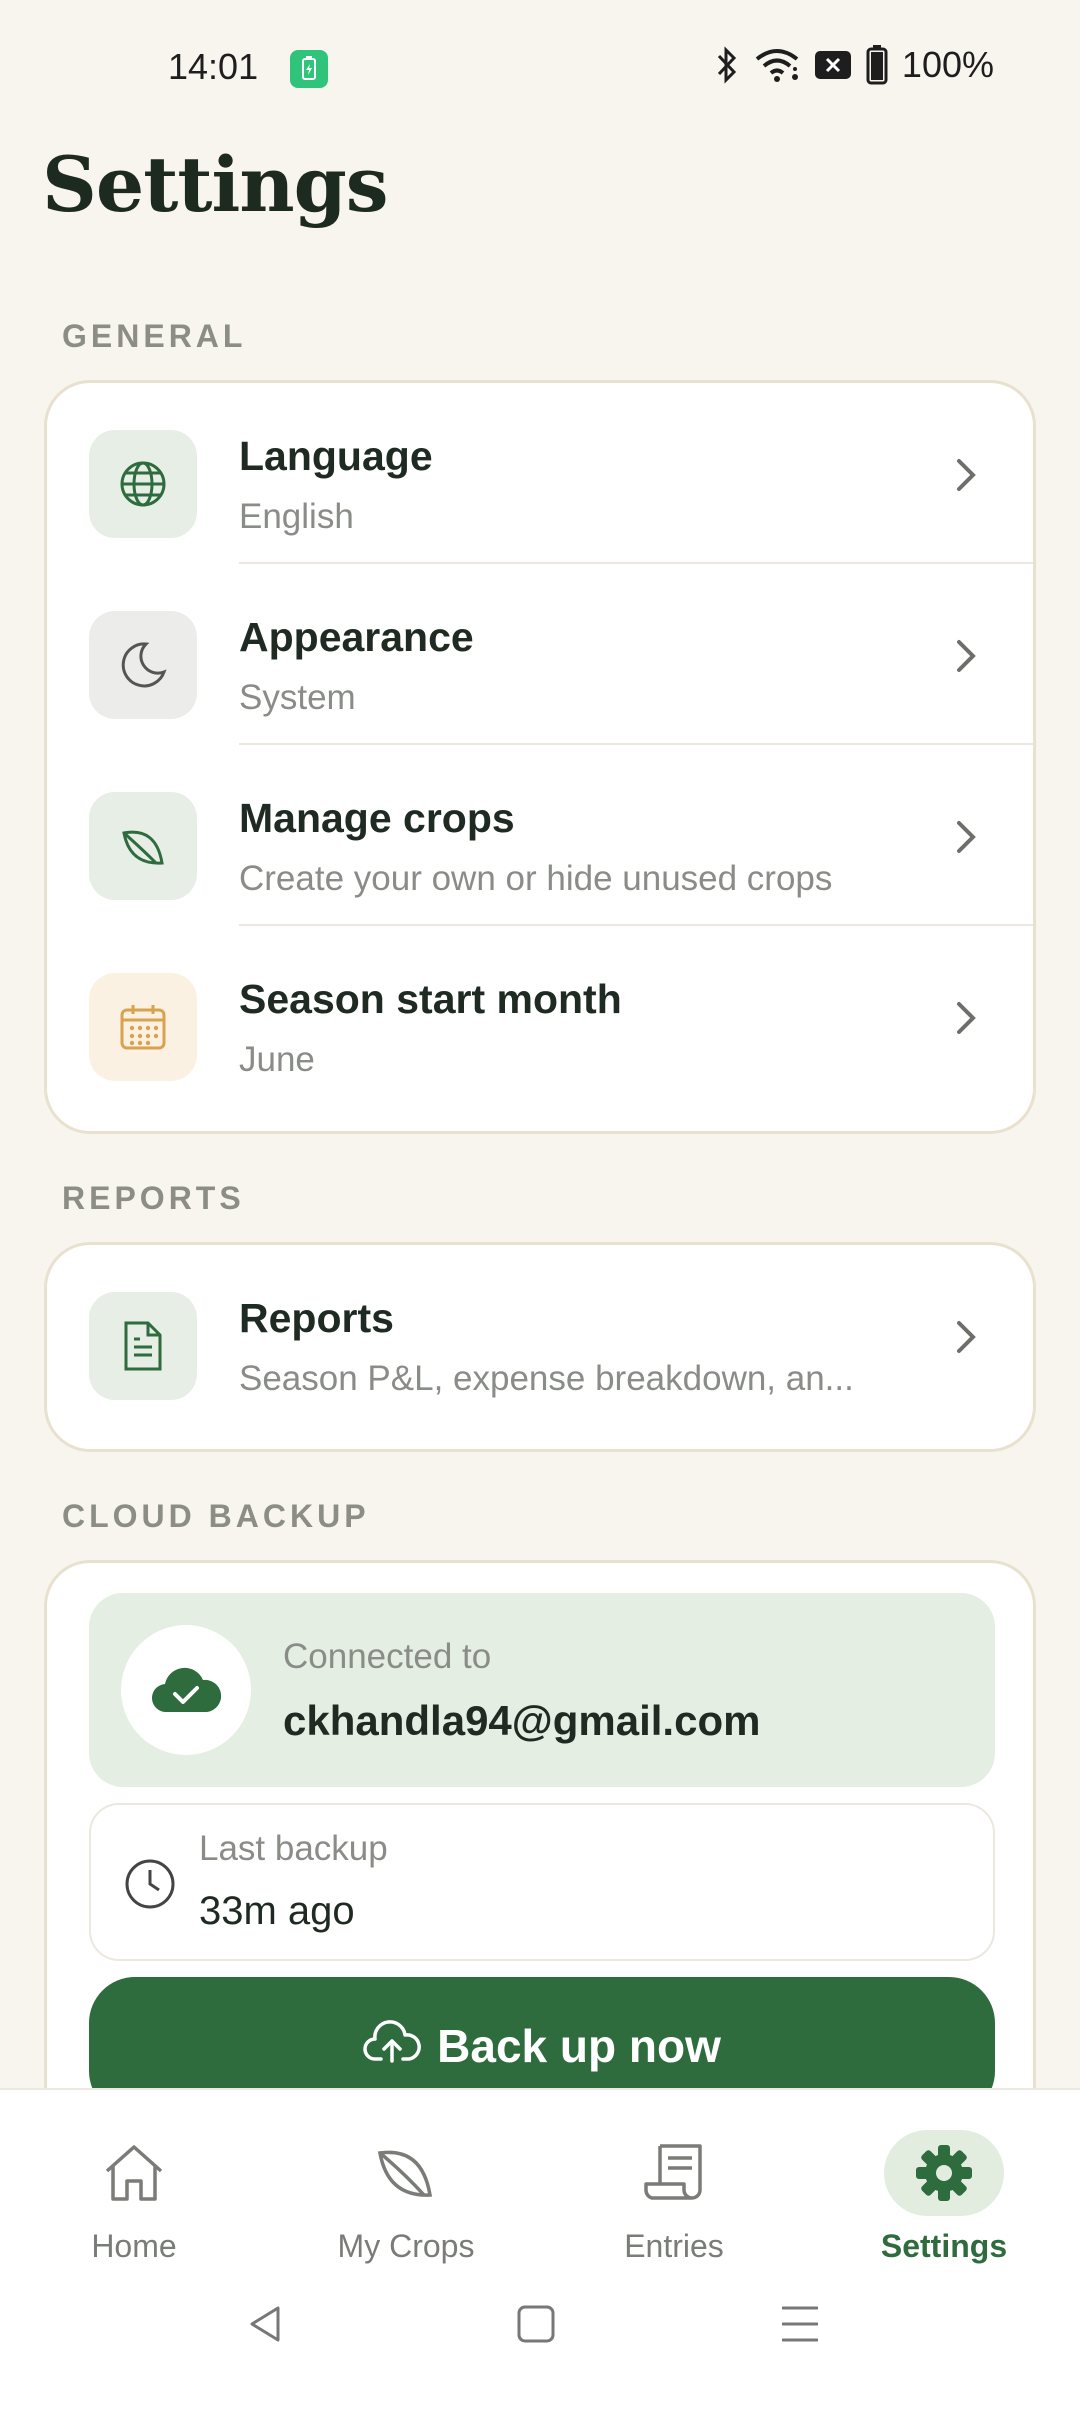 The width and height of the screenshot is (1080, 2412). Describe the element at coordinates (297, 697) in the screenshot. I see `row-subtitle: System` at that location.